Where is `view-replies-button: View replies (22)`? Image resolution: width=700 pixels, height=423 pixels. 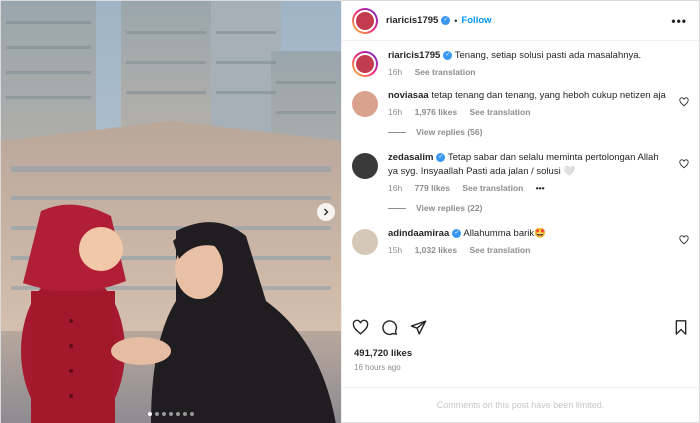 view-replies-button: View replies (22) is located at coordinates (538, 208).